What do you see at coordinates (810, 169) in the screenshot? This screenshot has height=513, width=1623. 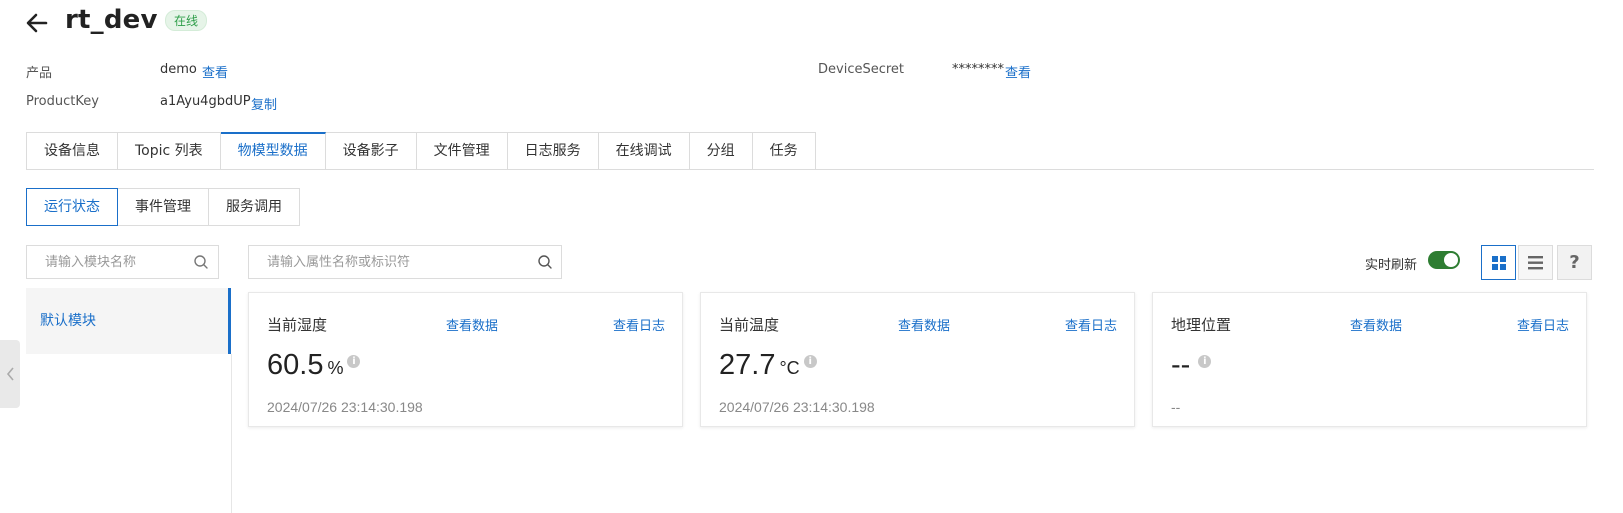 I see `tabs-divider` at bounding box center [810, 169].